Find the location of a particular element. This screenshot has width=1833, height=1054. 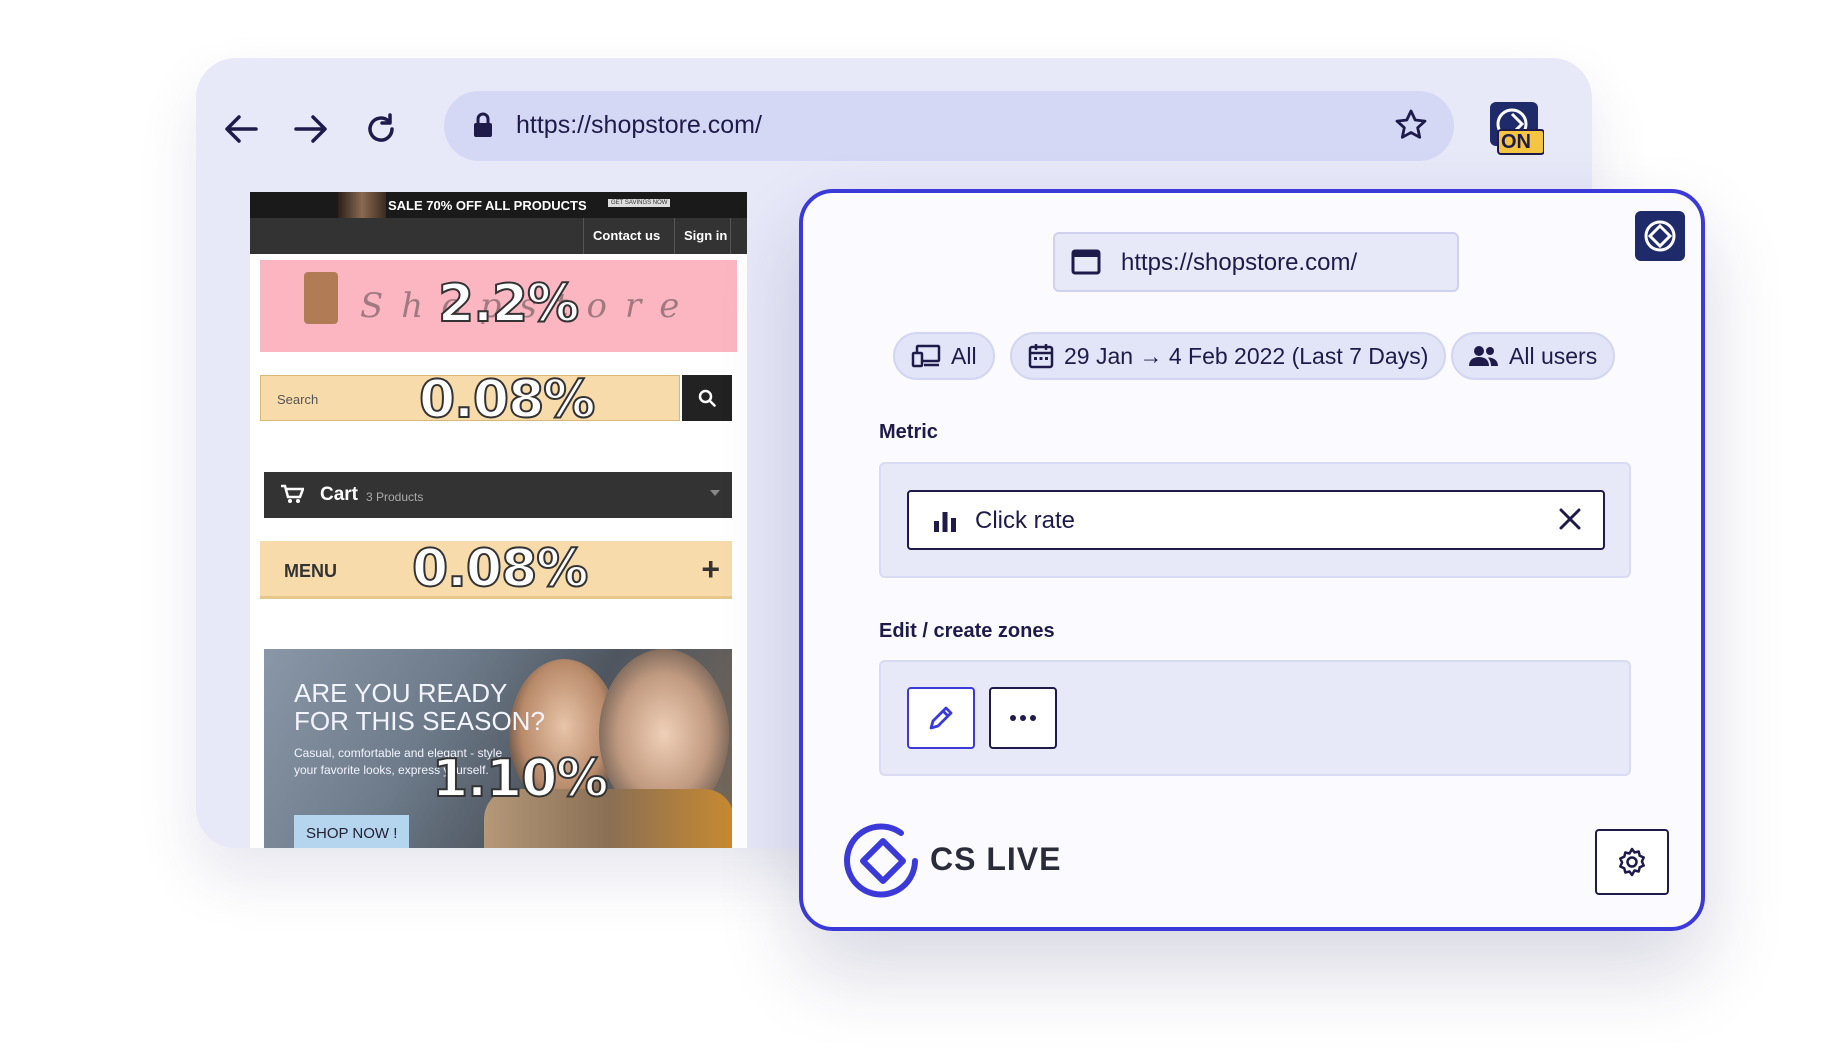

arrow-left-icon is located at coordinates (241, 129).